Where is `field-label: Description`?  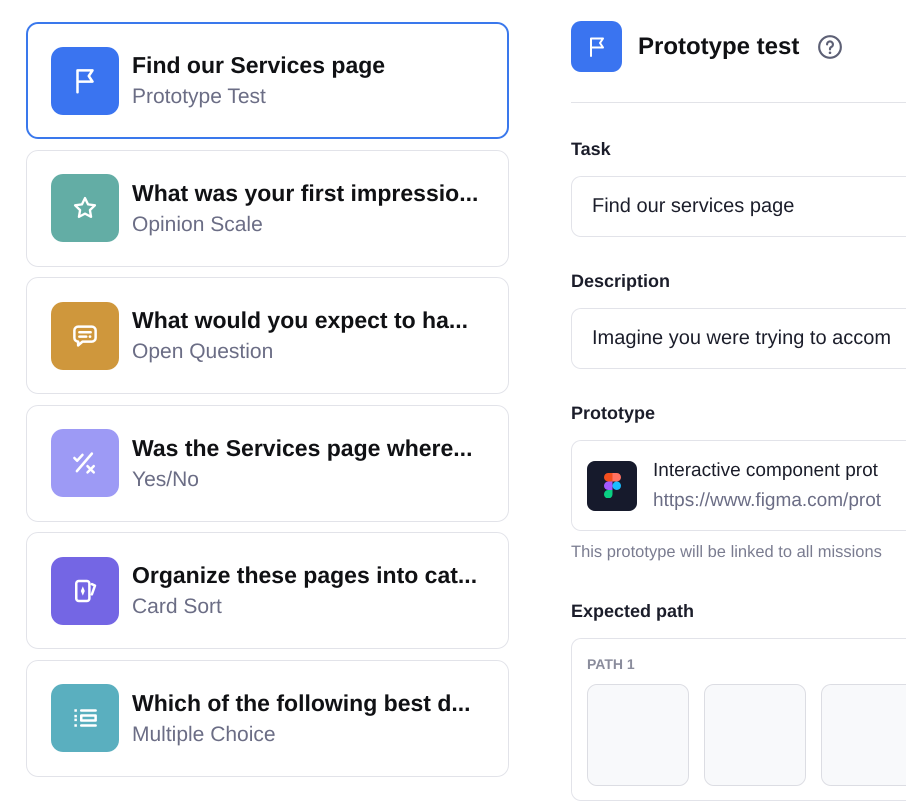 field-label: Description is located at coordinates (620, 281).